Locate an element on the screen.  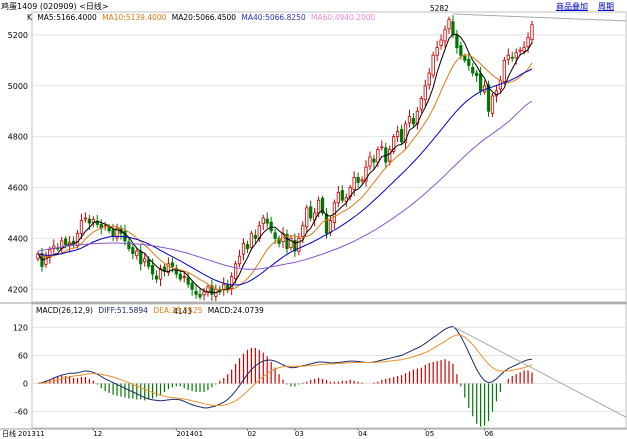
x-tick-label: 02 is located at coordinates (251, 434).